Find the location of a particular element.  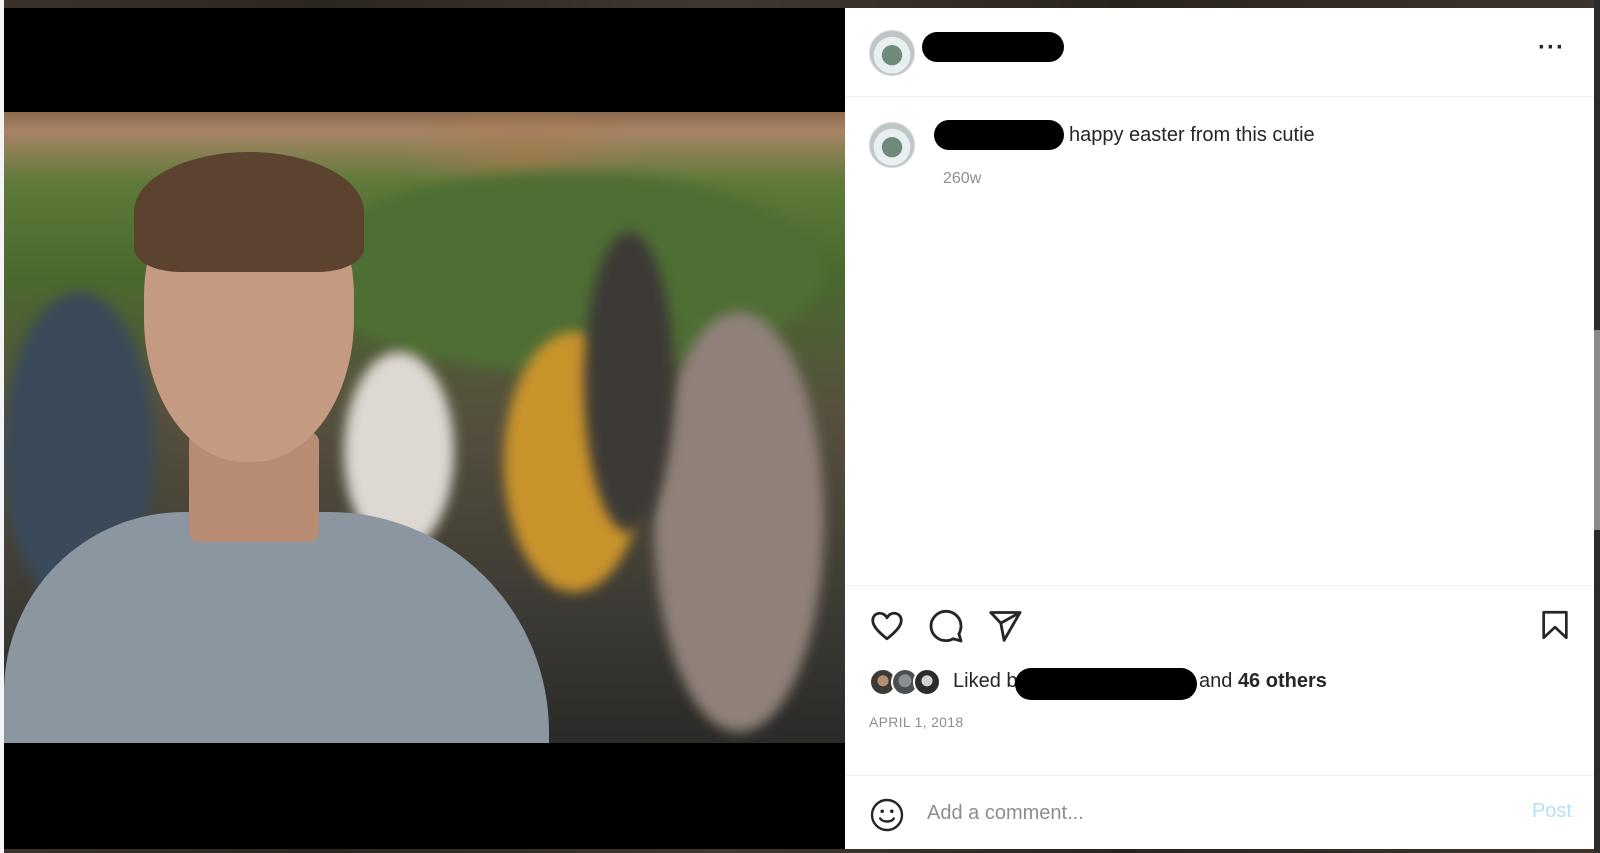

likes-summary: Liked by and 46 others is located at coordinates (1219, 684).